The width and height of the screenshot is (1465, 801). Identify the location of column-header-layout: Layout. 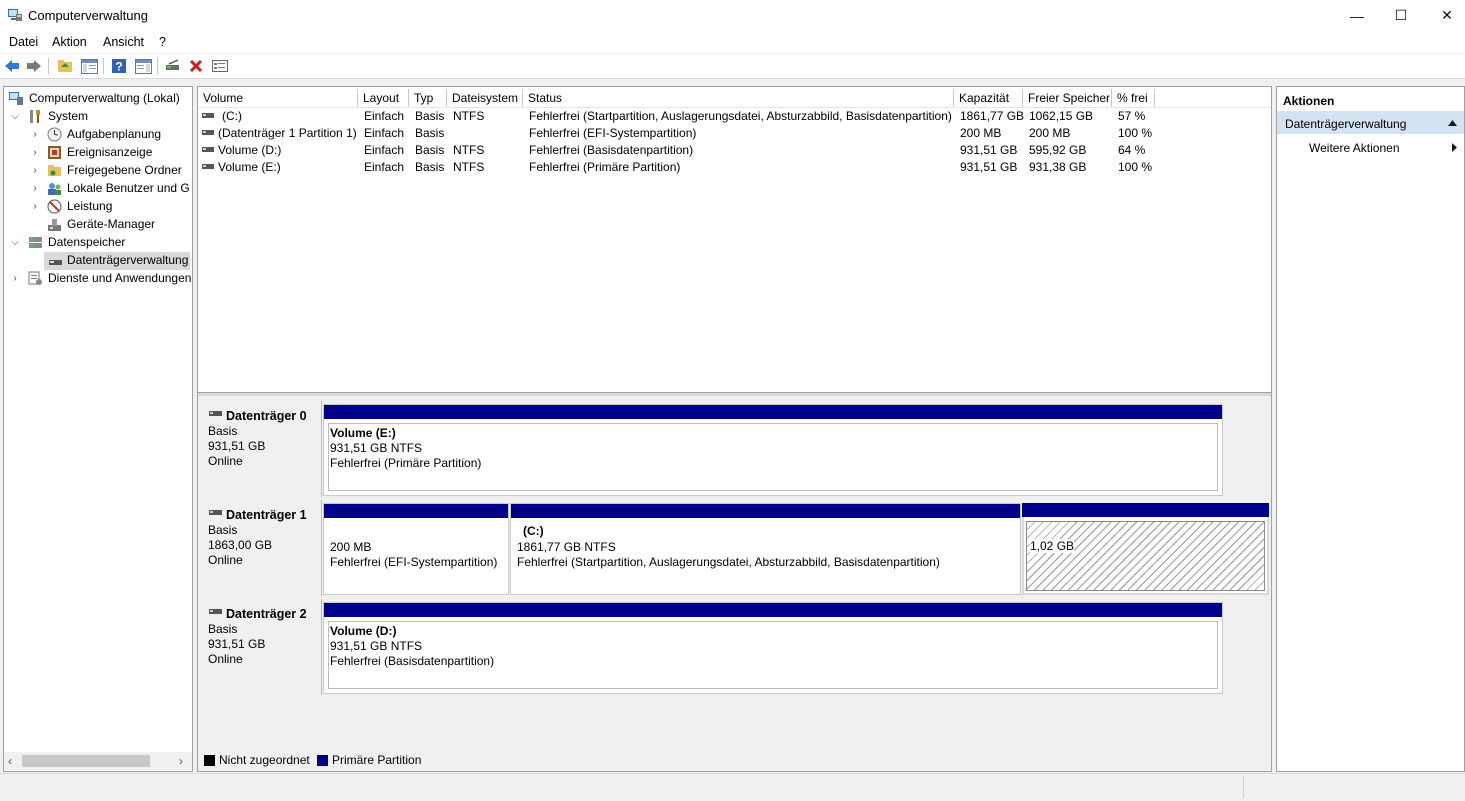
(383, 98).